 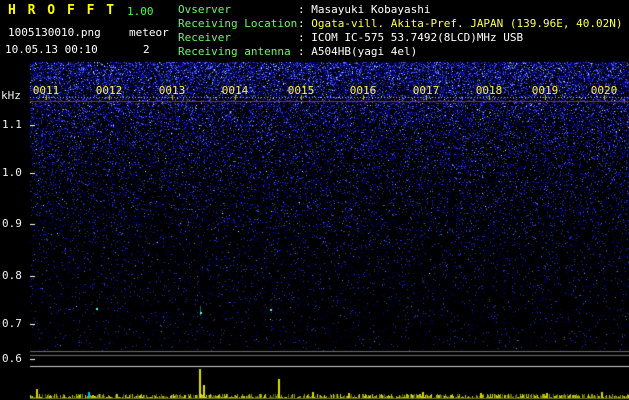 I want to click on info-value: Masayuki Kobayashi, so click(x=371, y=9).